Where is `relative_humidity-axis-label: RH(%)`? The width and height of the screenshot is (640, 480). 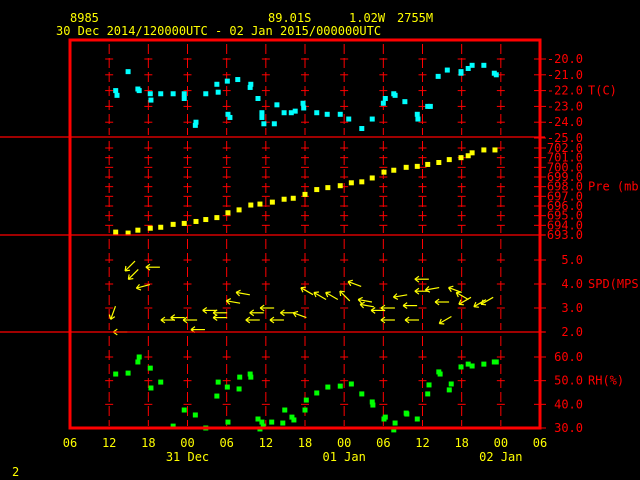 relative_humidity-axis-label: RH(%) is located at coordinates (606, 381).